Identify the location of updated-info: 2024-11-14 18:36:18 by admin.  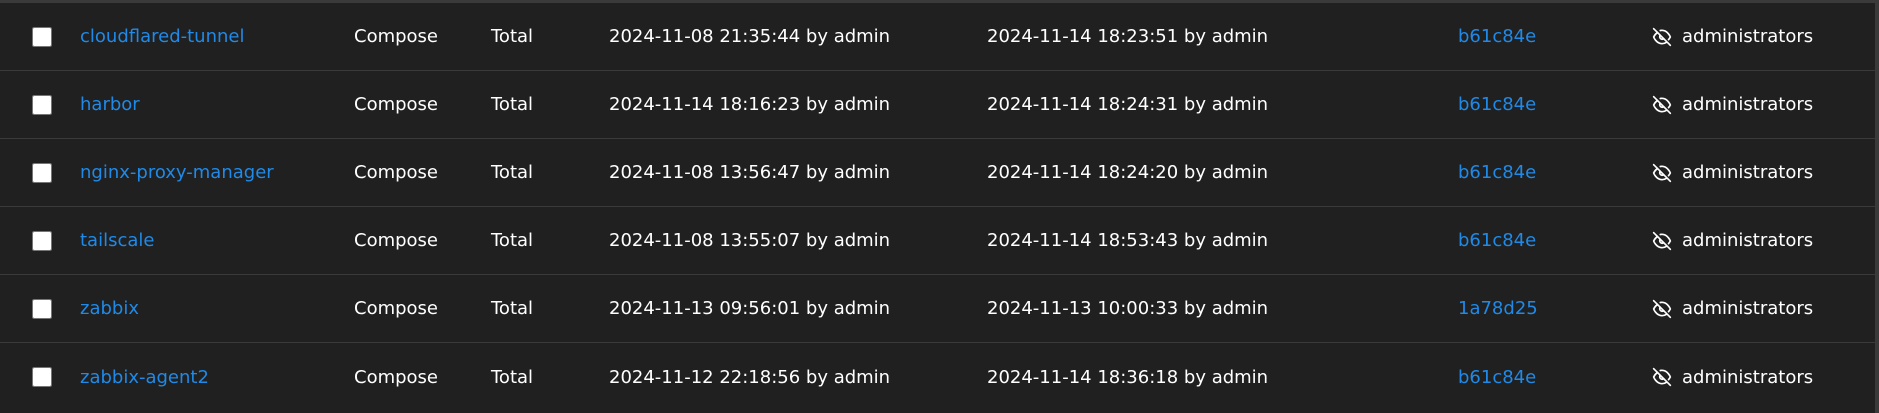
(1128, 377).